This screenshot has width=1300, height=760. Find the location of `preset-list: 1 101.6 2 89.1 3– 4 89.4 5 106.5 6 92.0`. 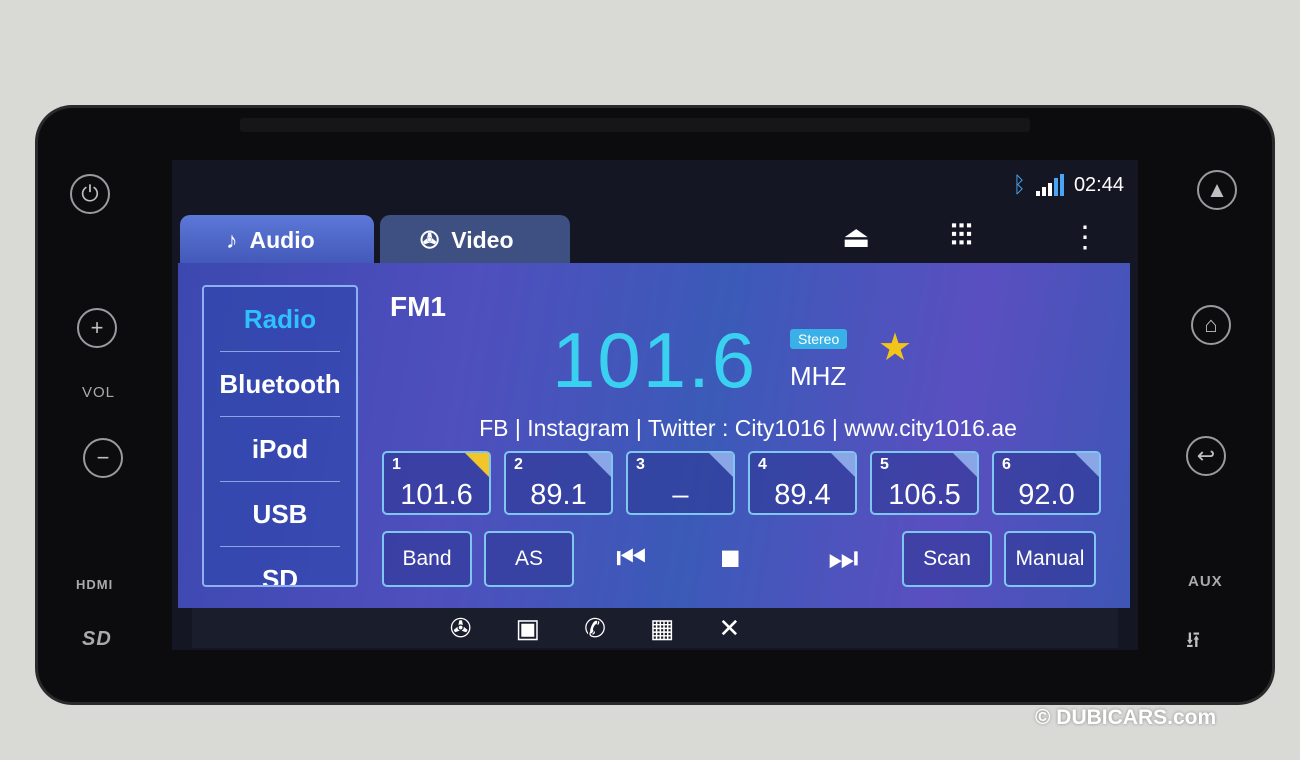

preset-list: 1 101.6 2 89.1 3– 4 89.4 5 106.5 6 92.0 is located at coordinates (741, 483).